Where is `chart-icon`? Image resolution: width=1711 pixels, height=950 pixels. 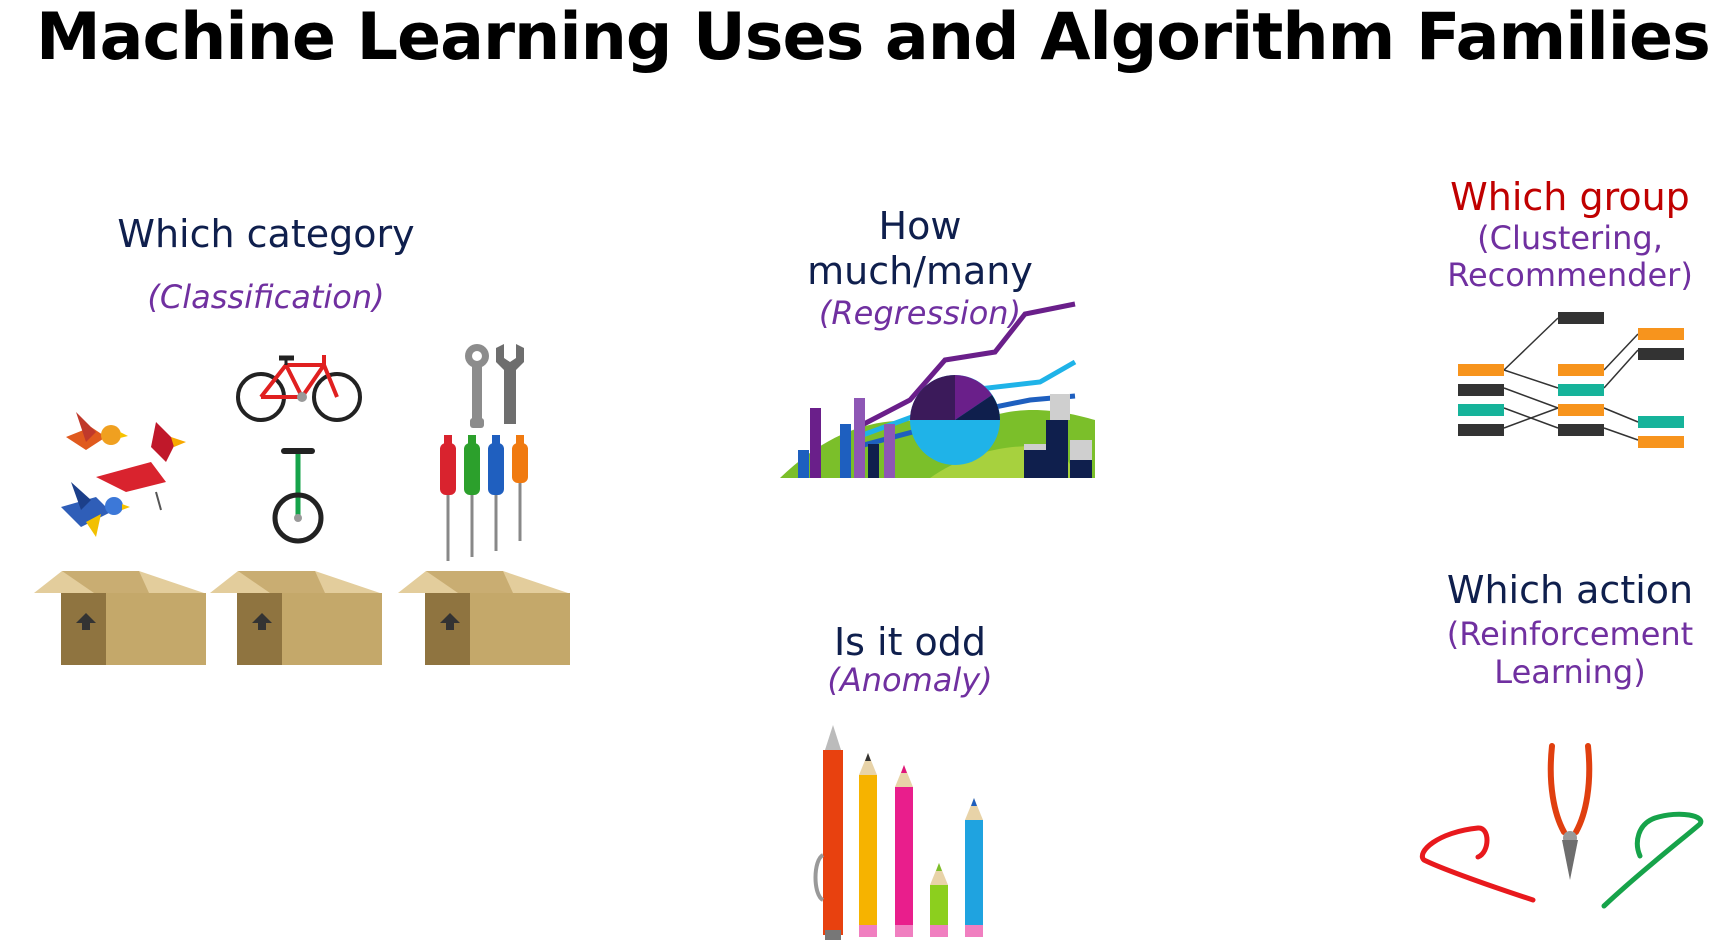 chart-icon is located at coordinates (937, 389).